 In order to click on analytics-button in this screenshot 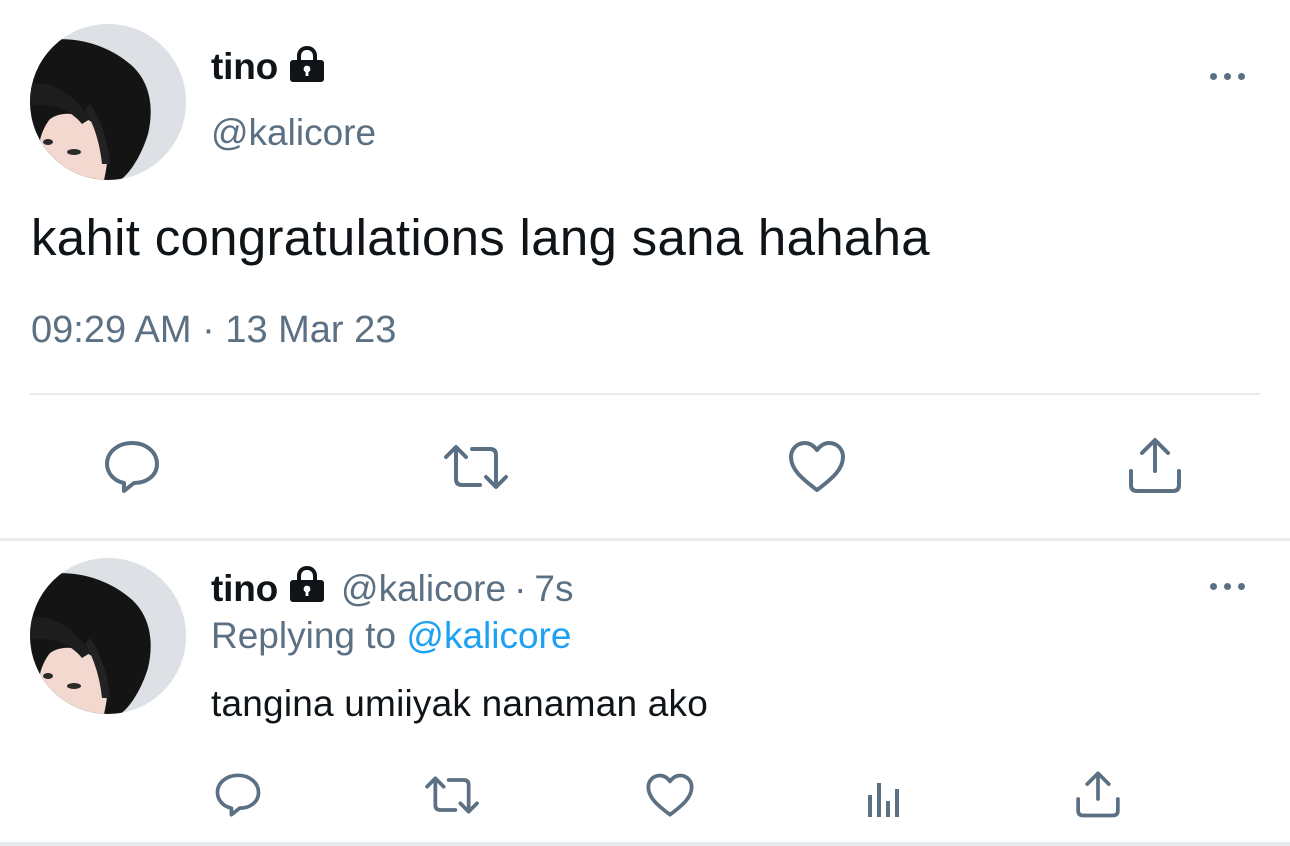, I will do `click(884, 797)`.